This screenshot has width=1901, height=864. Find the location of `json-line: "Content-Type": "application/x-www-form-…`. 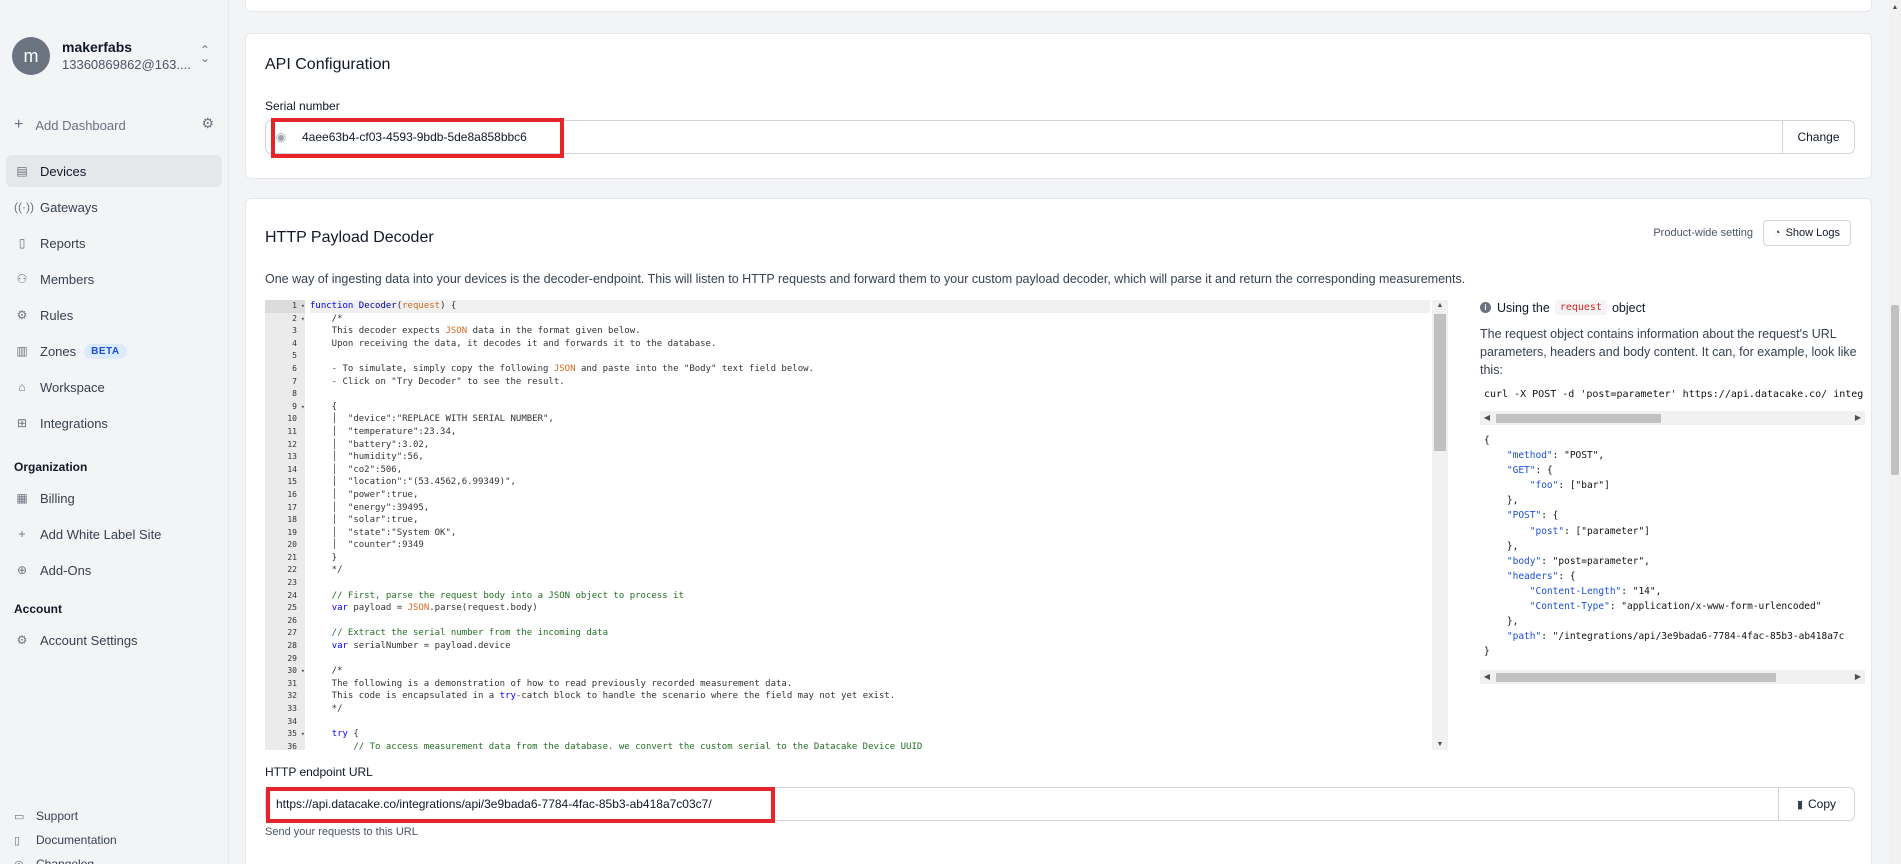

json-line: "Content-Type": "application/x-www-form-… is located at coordinates (1675, 607).